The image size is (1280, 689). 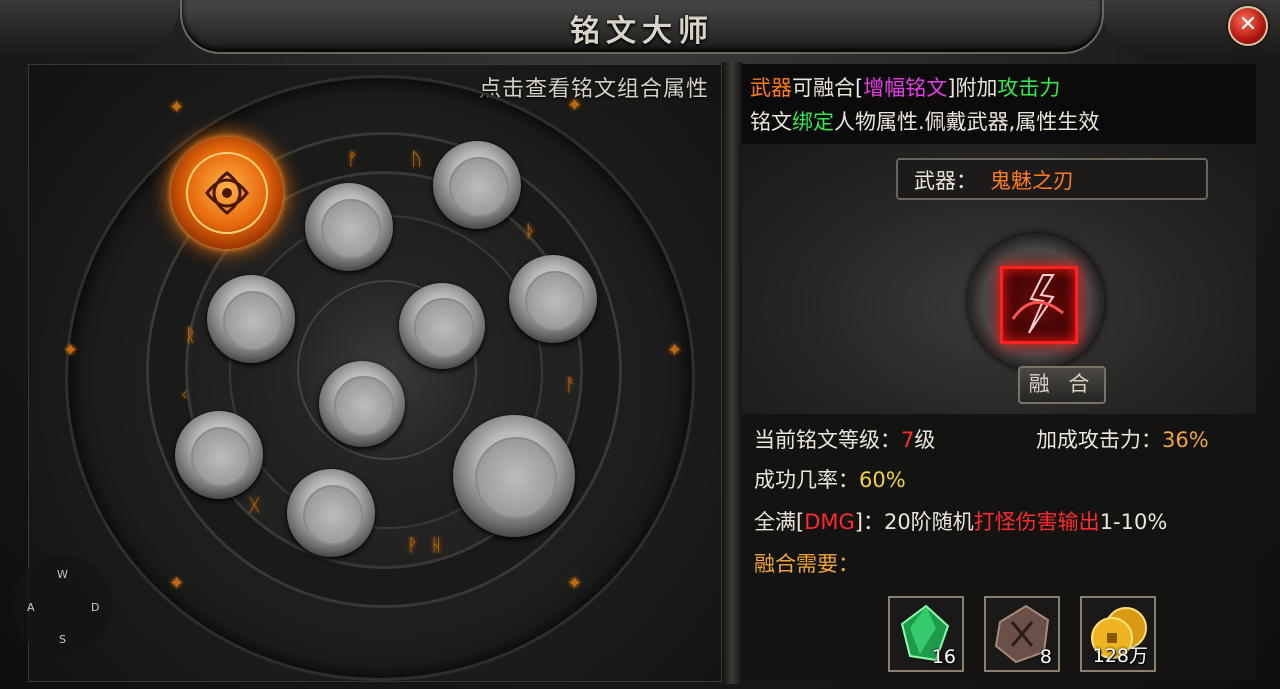 What do you see at coordinates (642, 31) in the screenshot?
I see `window-title: 铭文大师` at bounding box center [642, 31].